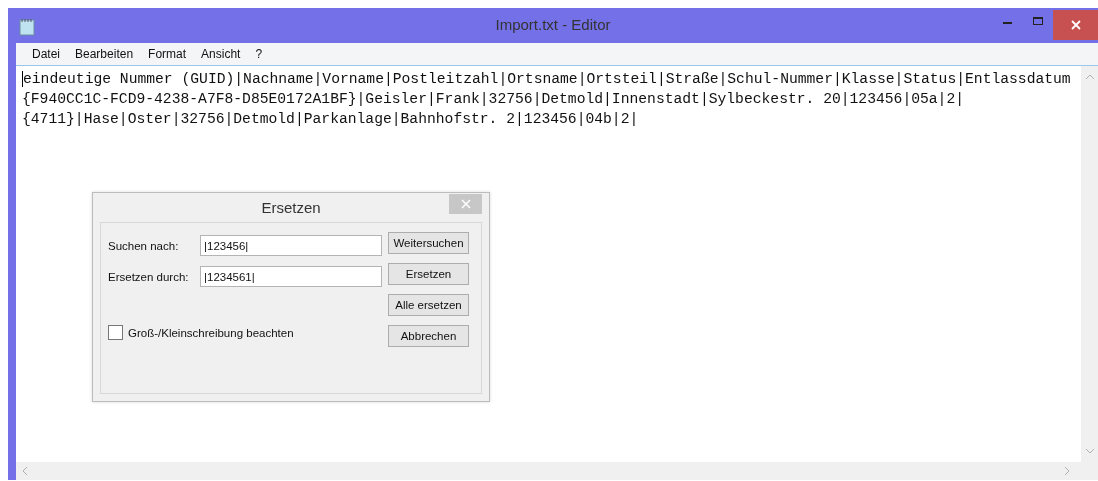 The image size is (1098, 481). I want to click on scroll-left-icon, so click(25, 471).